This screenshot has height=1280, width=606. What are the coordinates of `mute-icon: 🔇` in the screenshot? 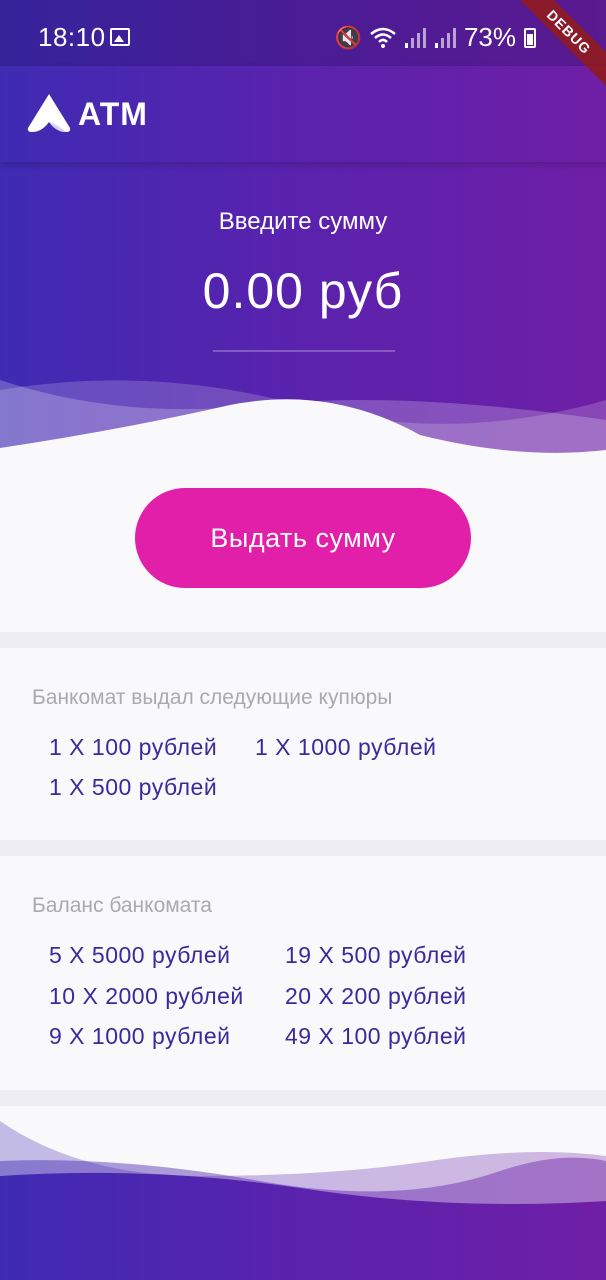 It's located at (348, 37).